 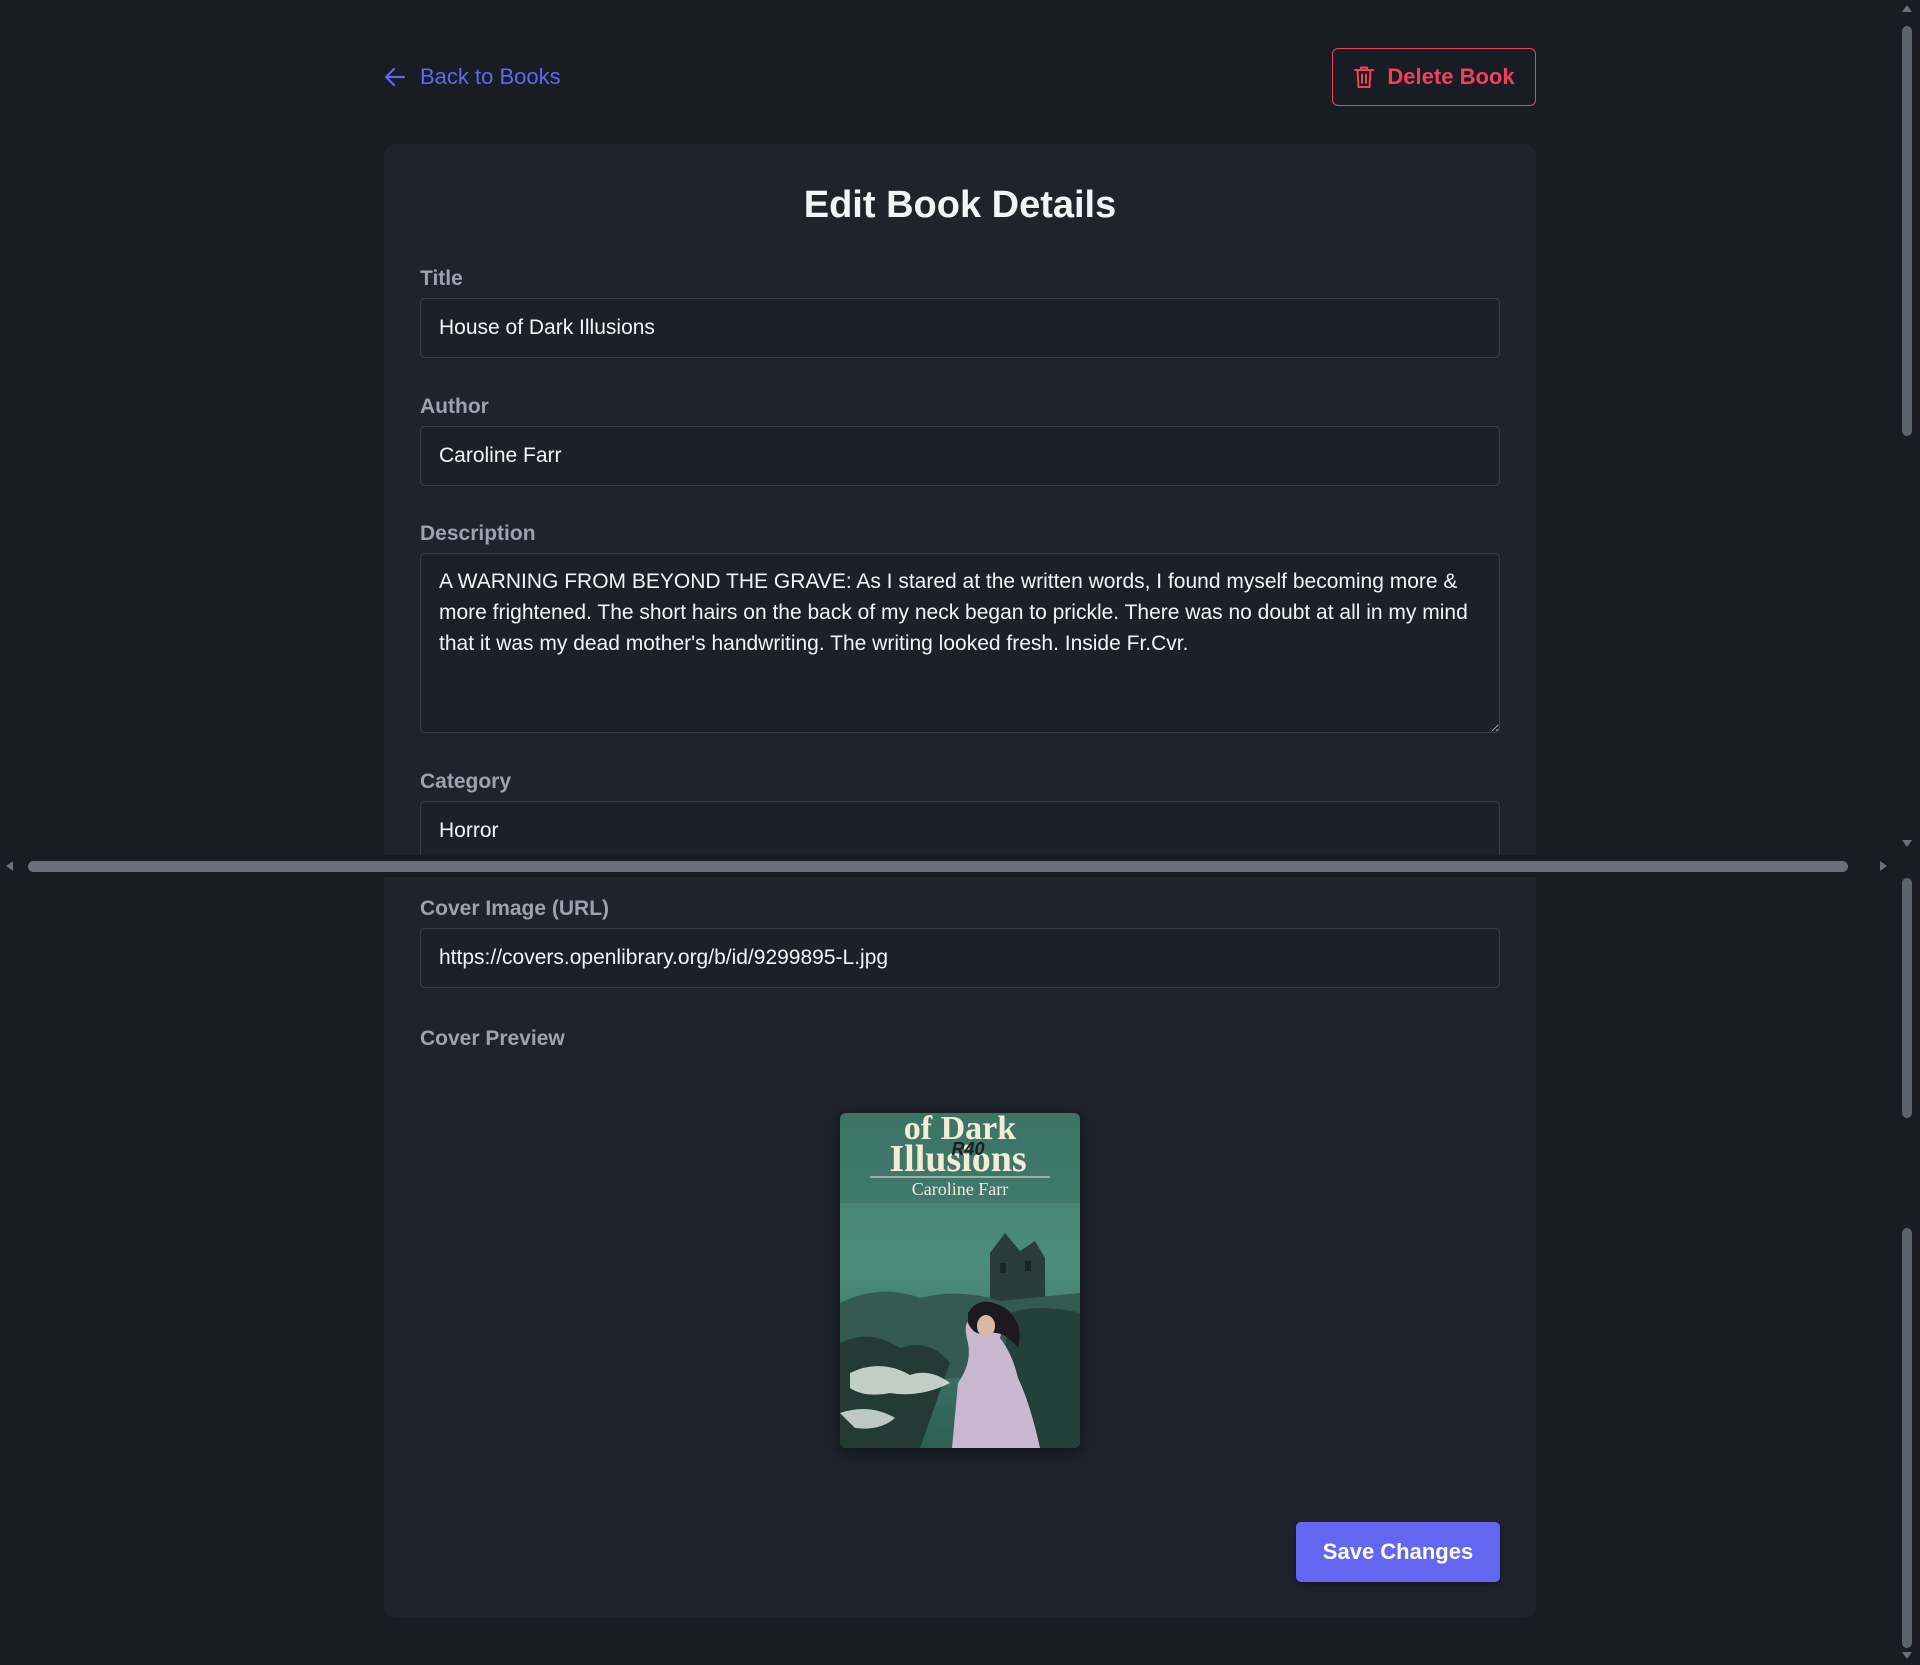 I want to click on title-field-group: Title, so click(x=960, y=312).